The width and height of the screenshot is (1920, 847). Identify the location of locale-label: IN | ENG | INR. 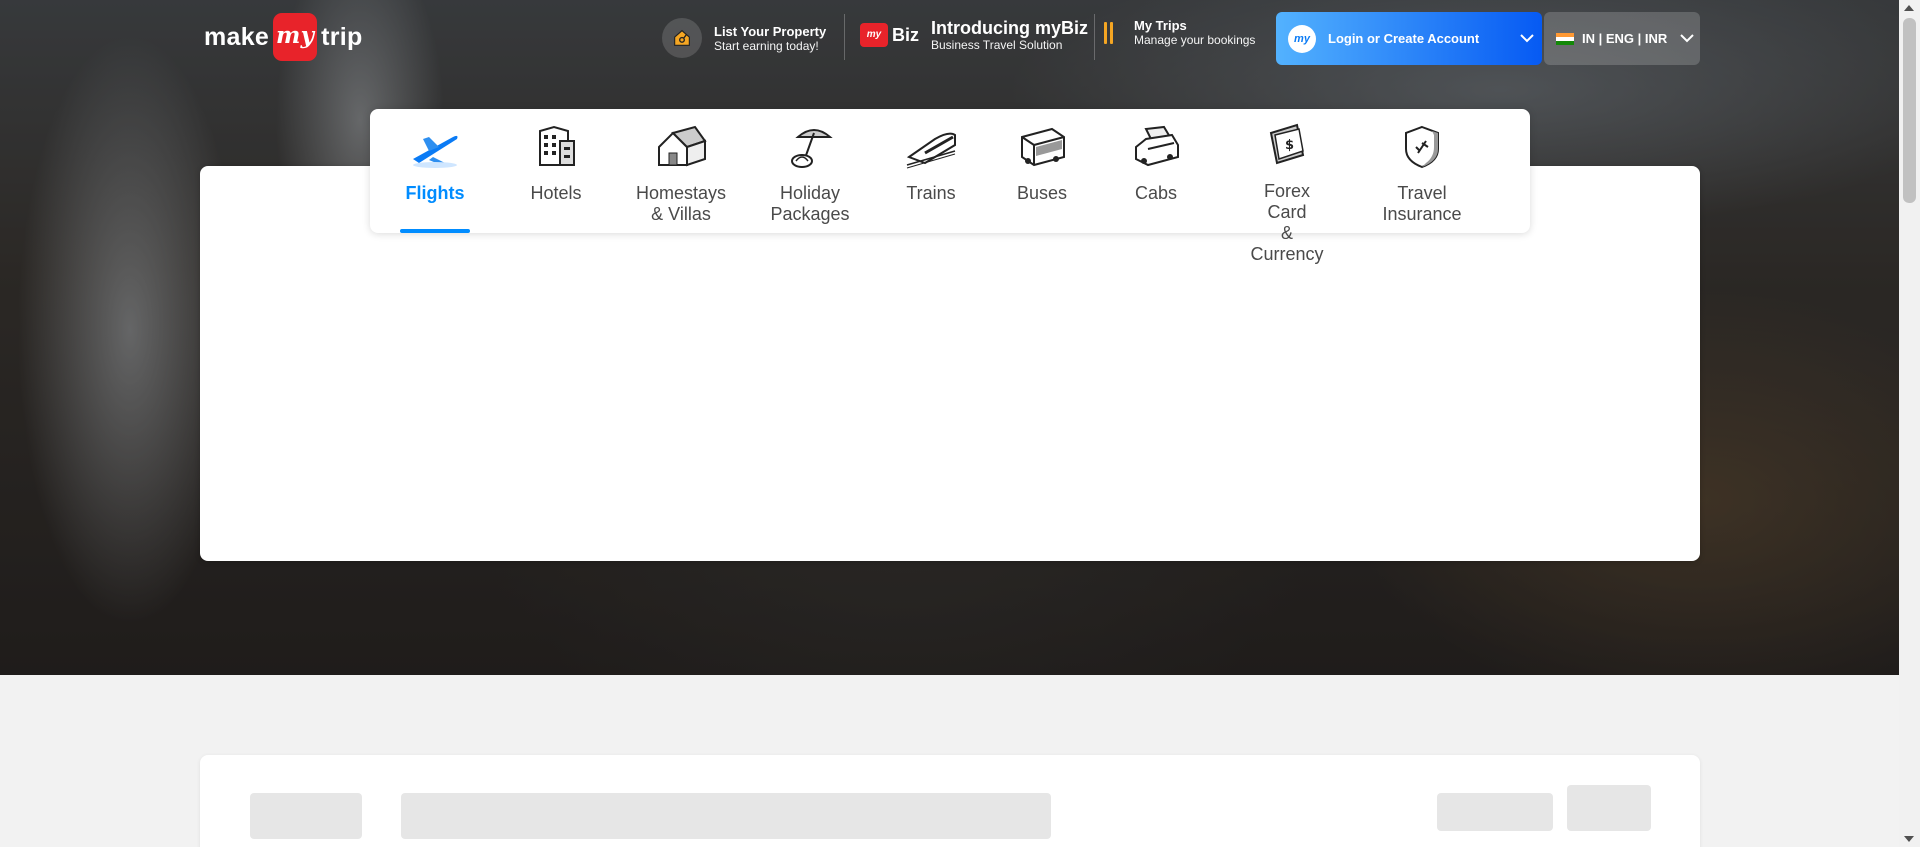
(1625, 38).